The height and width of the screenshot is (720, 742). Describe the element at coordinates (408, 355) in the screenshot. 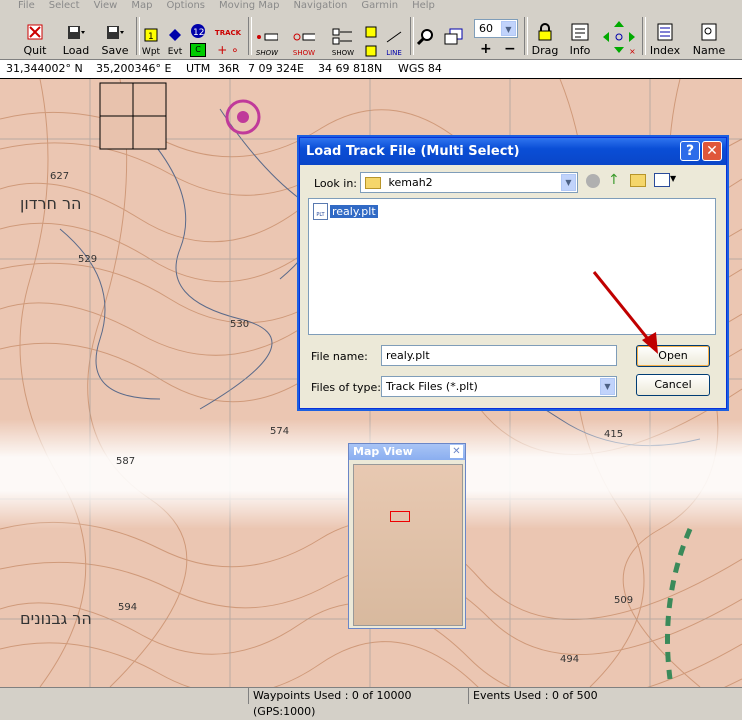

I see `file-name-value: realy.plt` at that location.